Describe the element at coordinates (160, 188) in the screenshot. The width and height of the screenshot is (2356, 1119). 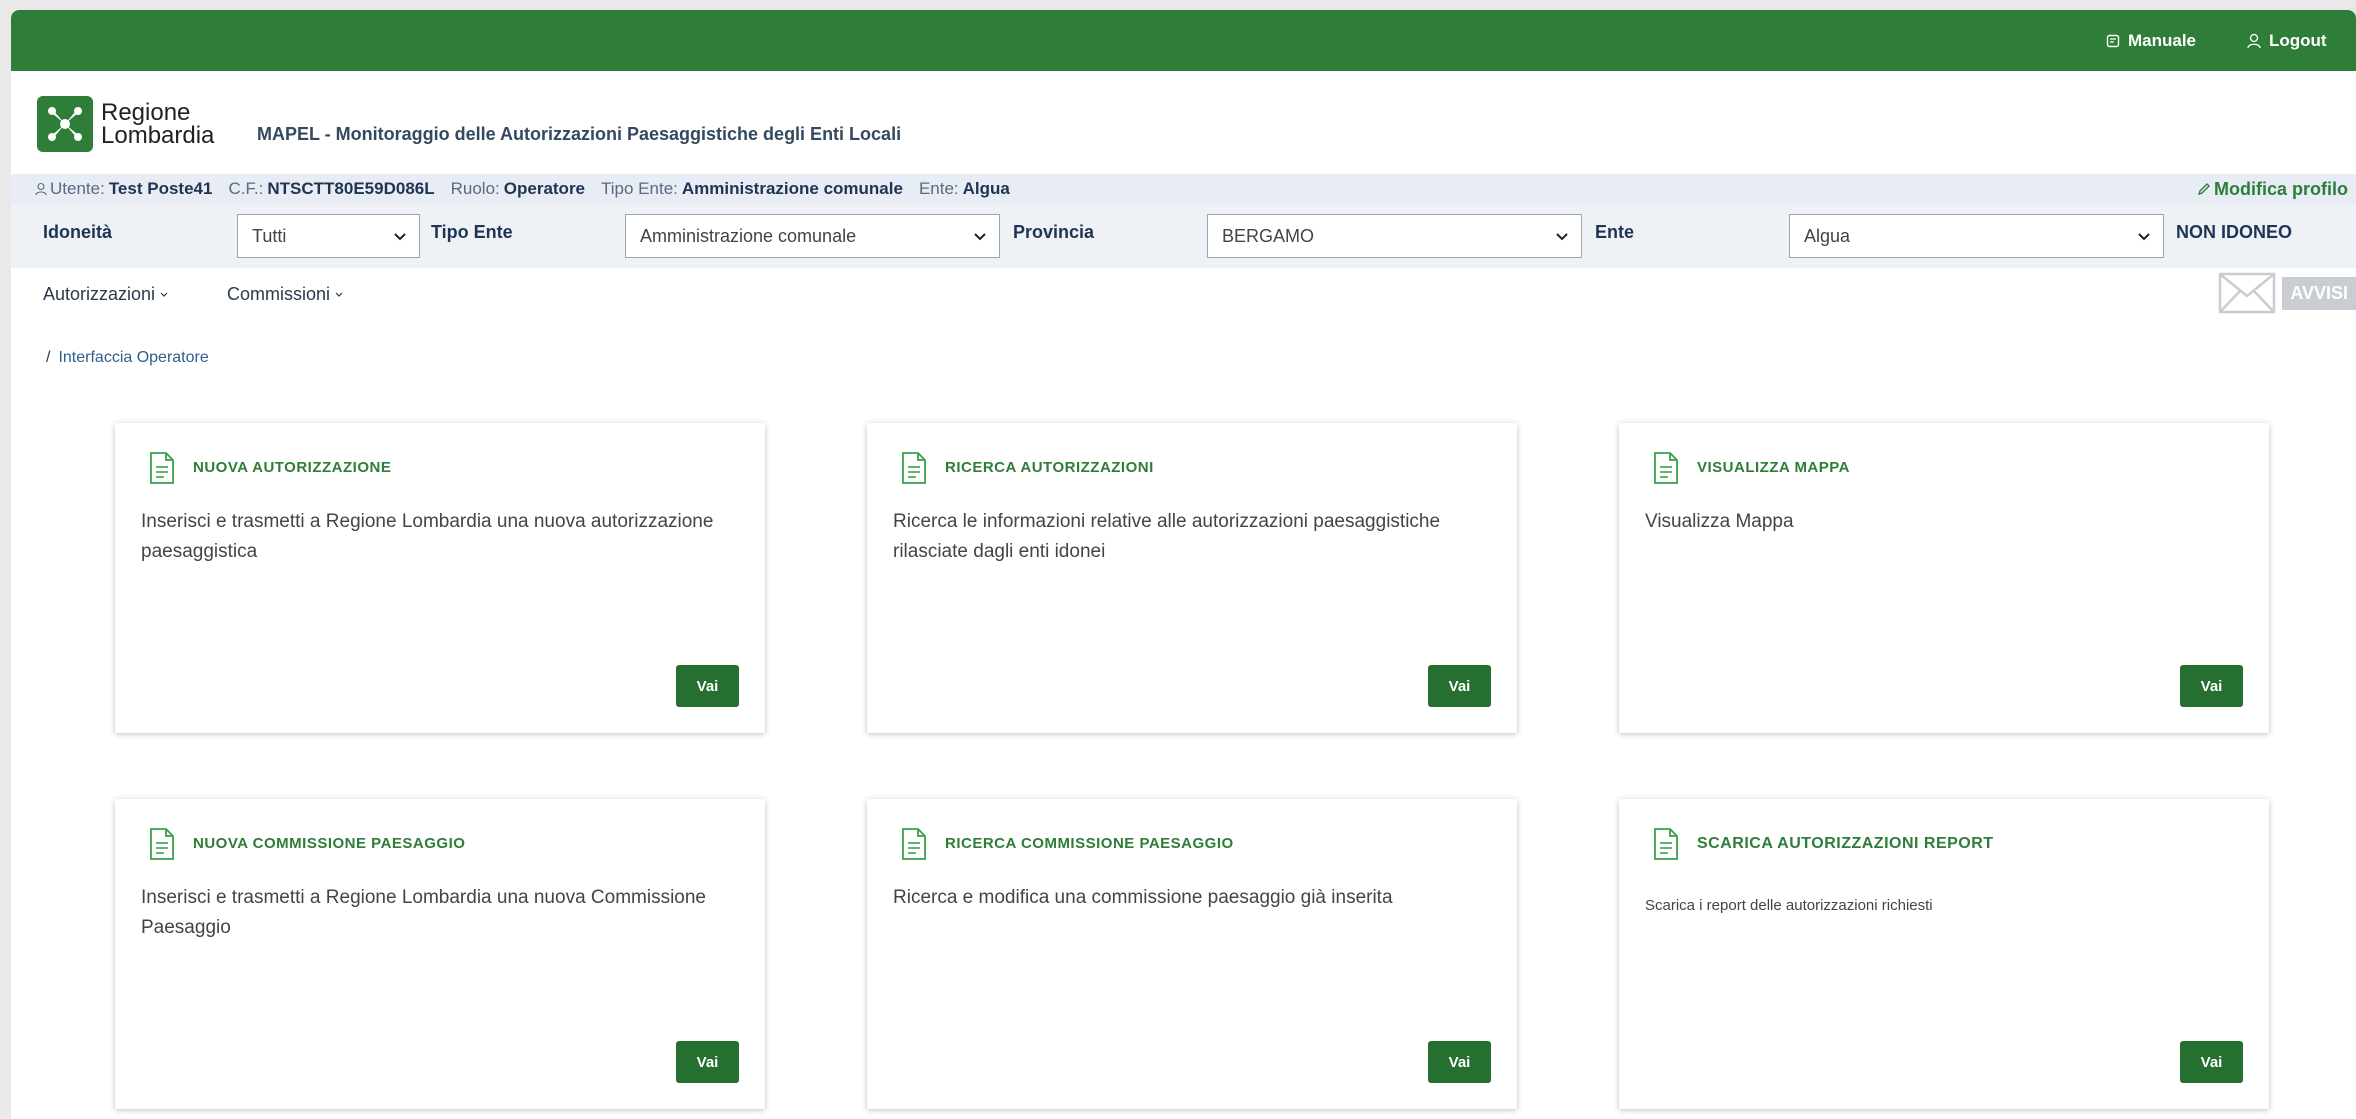
I see `utente-value: Test Poste41` at that location.